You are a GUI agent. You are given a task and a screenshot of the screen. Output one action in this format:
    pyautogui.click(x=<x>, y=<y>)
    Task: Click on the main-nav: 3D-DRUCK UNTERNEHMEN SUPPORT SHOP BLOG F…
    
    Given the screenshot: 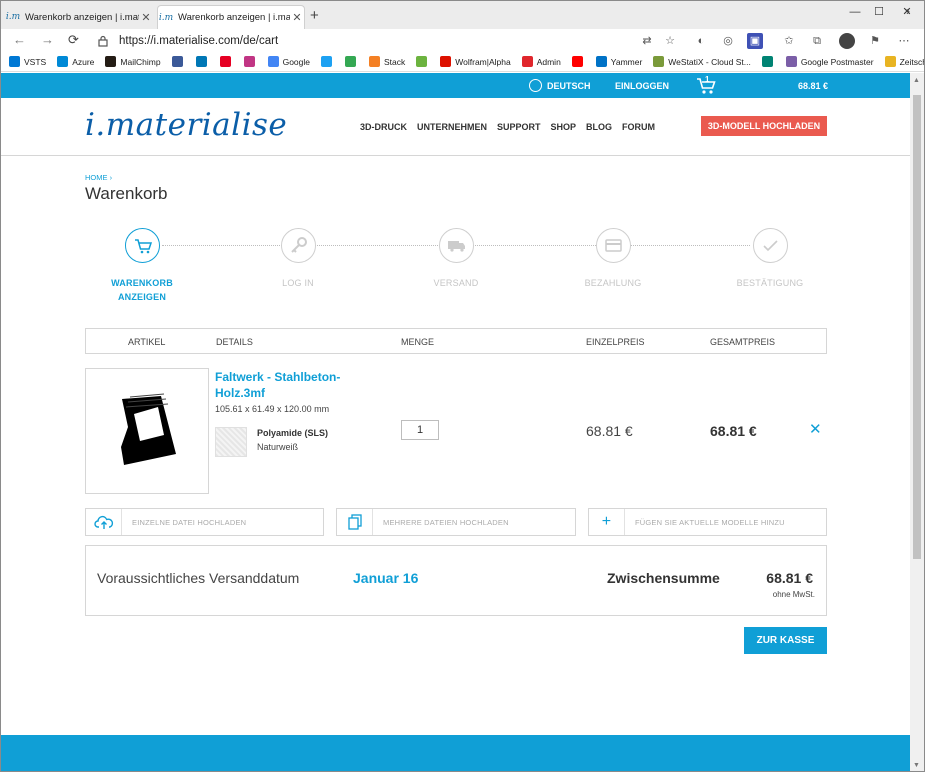 What is the action you would take?
    pyautogui.click(x=512, y=127)
    